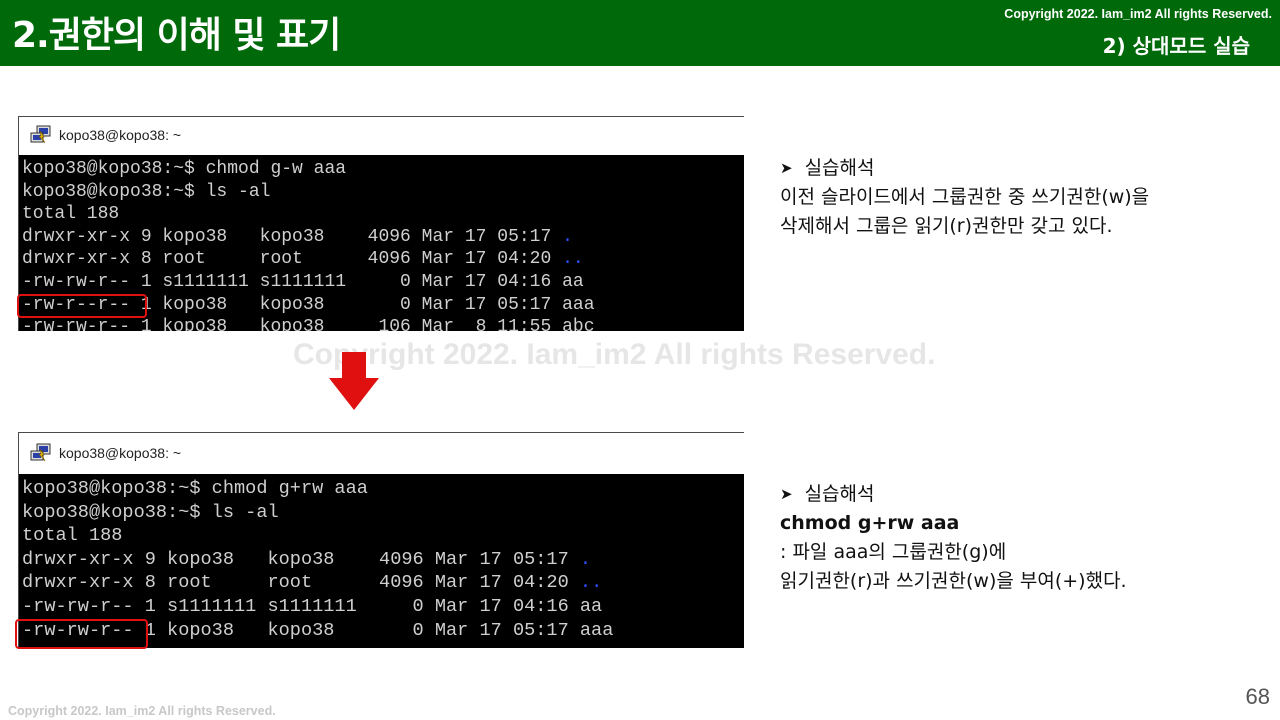  Describe the element at coordinates (1176, 46) in the screenshot. I see `slide-subtitle: 2) 상대모드 실습` at that location.